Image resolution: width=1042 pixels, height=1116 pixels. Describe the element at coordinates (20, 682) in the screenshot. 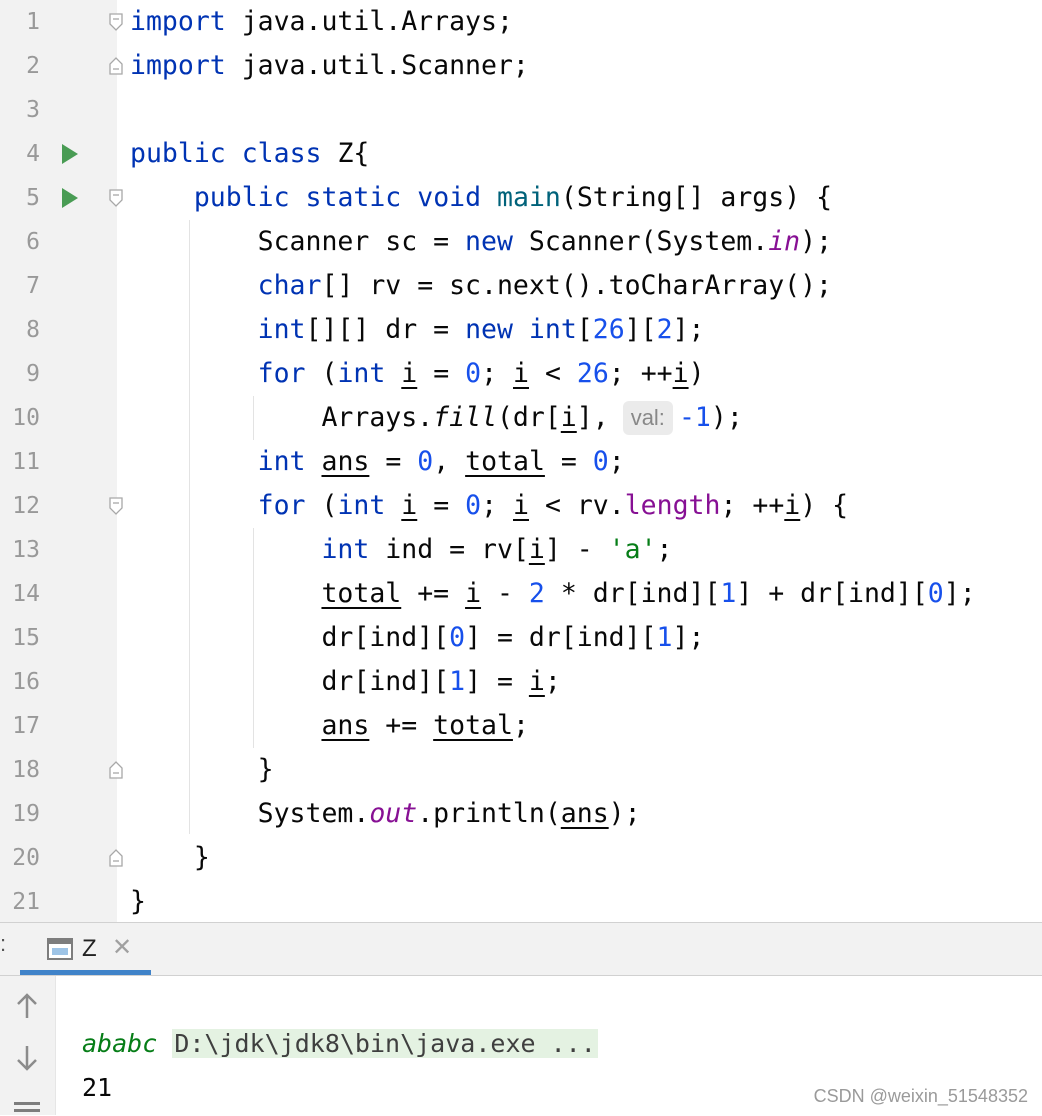

I see `line-number: 16` at that location.